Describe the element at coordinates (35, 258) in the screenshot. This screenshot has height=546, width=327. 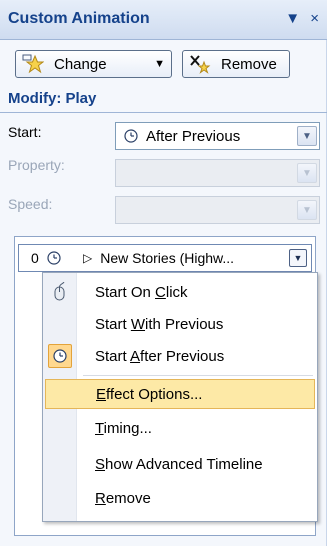
I see `animation-order: 0` at that location.